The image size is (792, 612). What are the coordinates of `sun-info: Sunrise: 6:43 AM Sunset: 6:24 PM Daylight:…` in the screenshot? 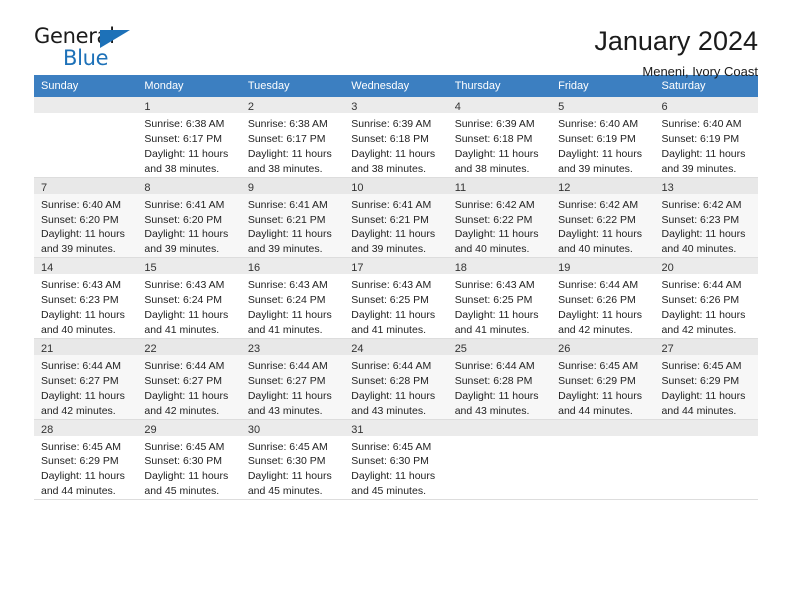 It's located at (292, 306).